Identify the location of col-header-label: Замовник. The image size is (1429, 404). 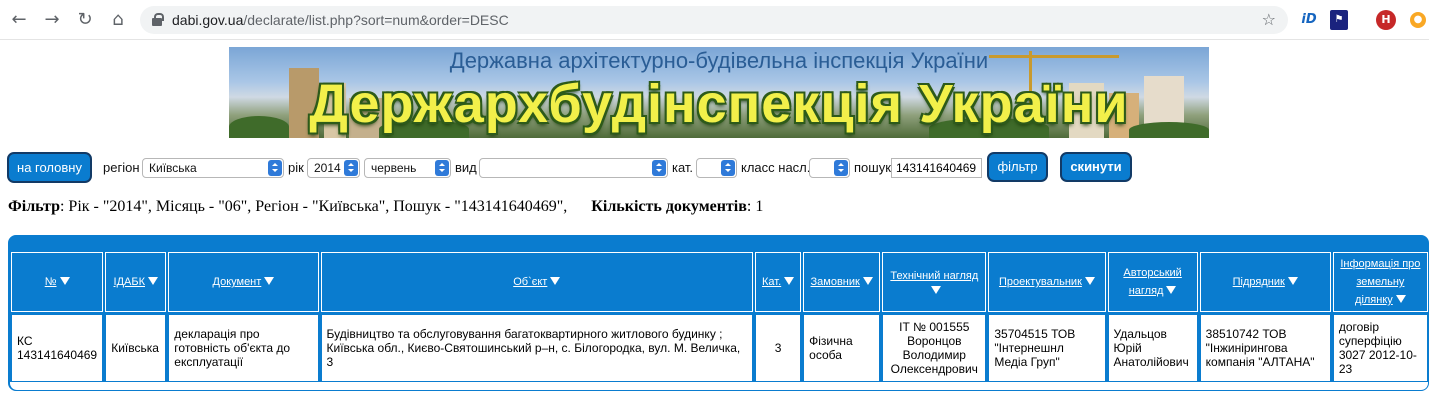
(835, 282).